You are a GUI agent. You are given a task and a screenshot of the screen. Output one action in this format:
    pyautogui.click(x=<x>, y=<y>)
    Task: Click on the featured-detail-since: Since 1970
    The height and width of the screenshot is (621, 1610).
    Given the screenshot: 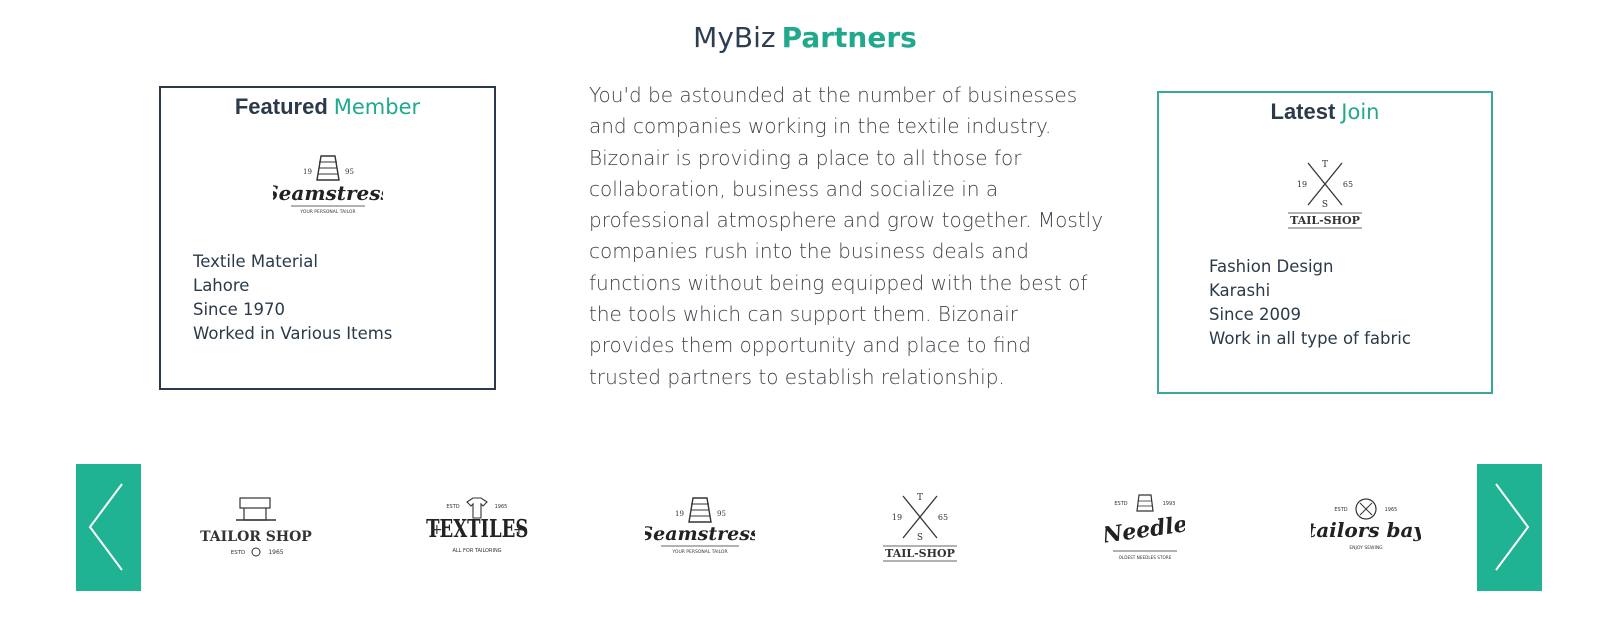 What is the action you would take?
    pyautogui.click(x=239, y=309)
    